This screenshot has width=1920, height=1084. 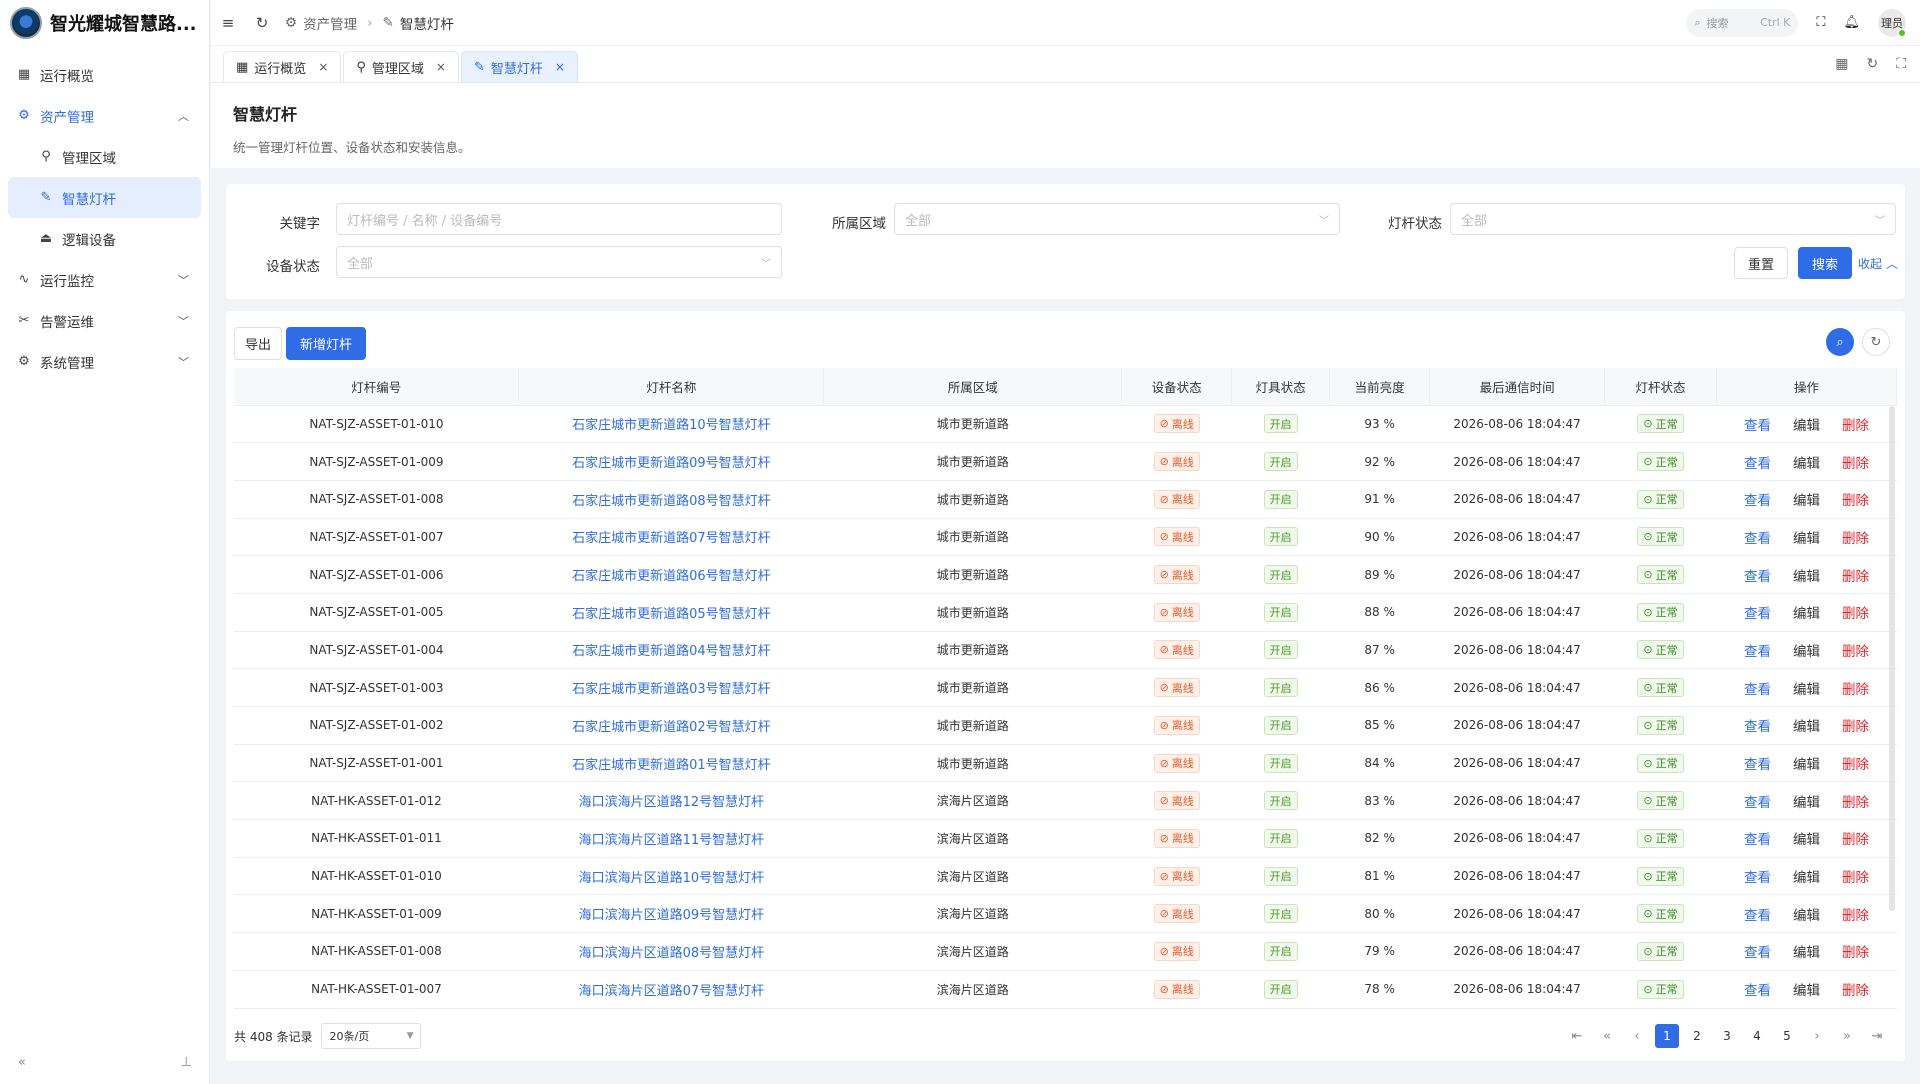 I want to click on avatar: 理员, so click(x=1892, y=22).